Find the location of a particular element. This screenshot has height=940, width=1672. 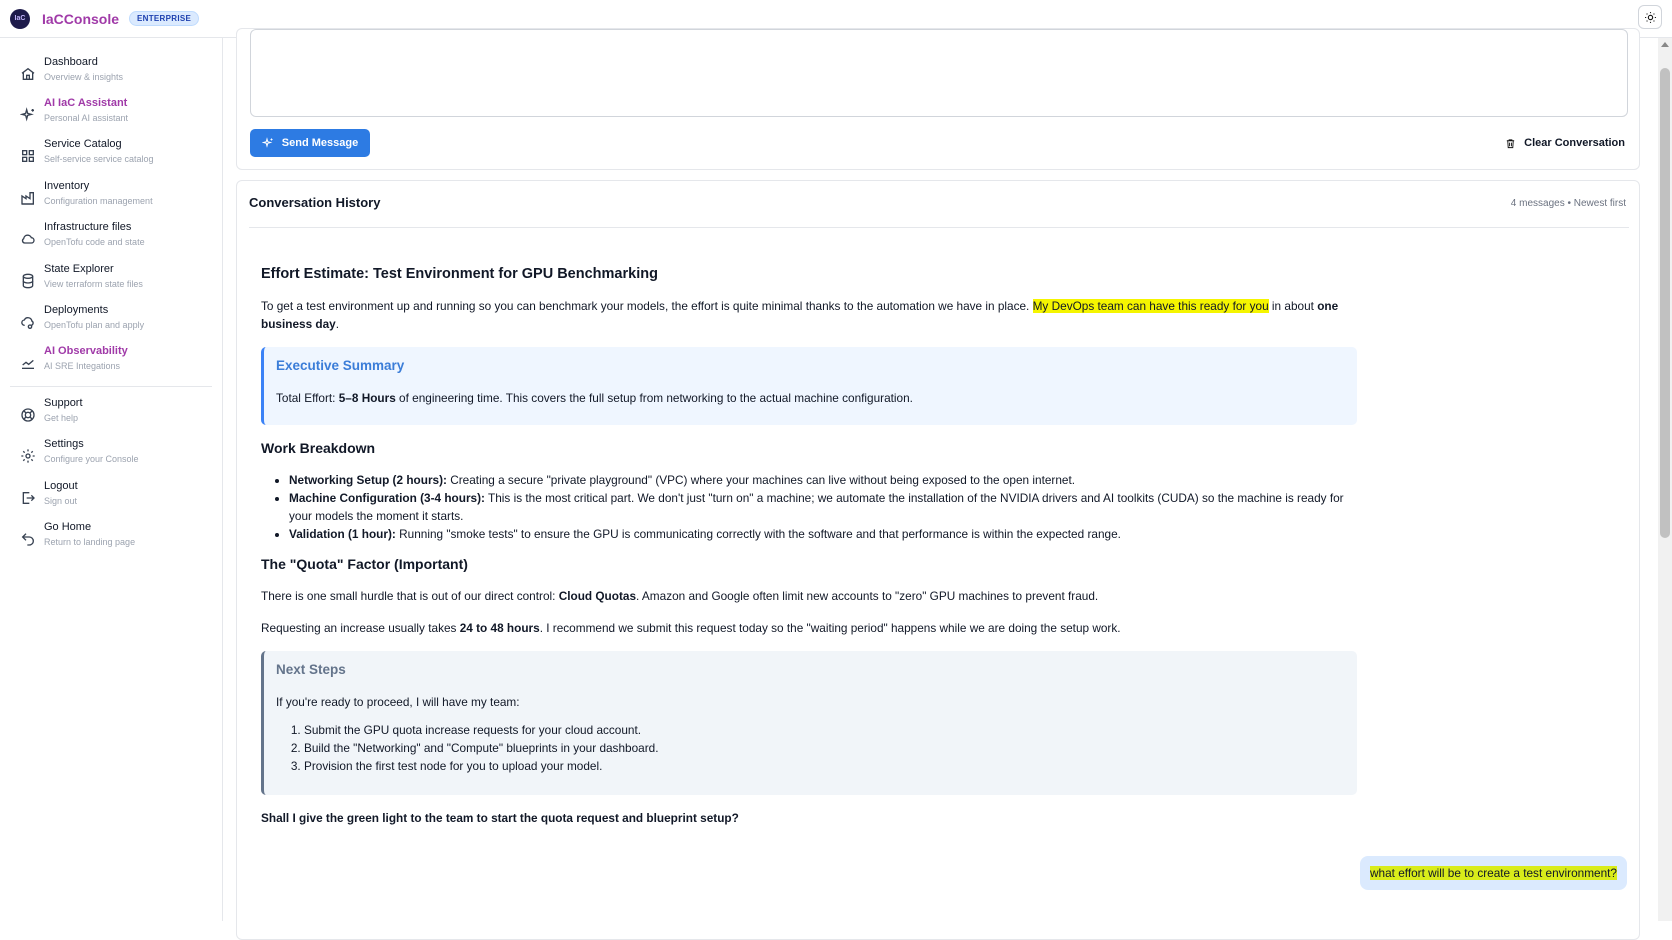

sidebar-item-title: Inventory is located at coordinates (67, 186).